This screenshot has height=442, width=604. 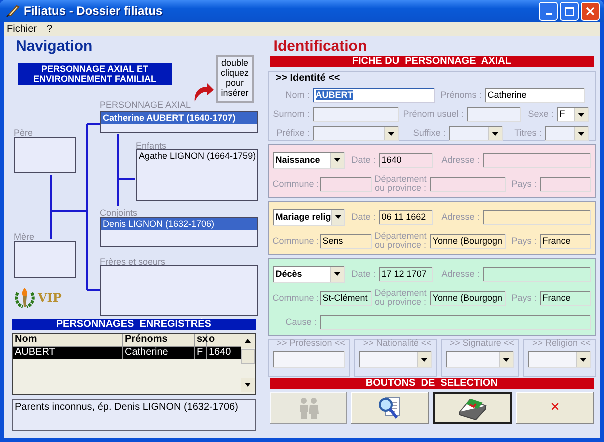 I want to click on date-field: 17 12 1707, so click(x=405, y=274).